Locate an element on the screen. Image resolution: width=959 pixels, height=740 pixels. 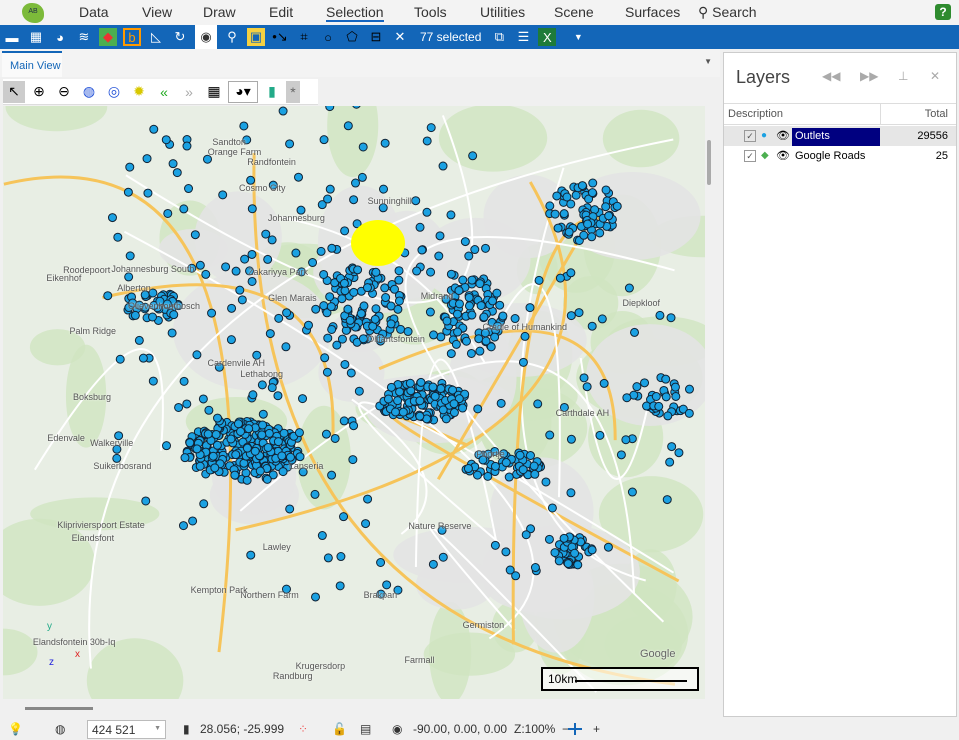
select-rect-icon: ⌗ is located at coordinates (304, 37).